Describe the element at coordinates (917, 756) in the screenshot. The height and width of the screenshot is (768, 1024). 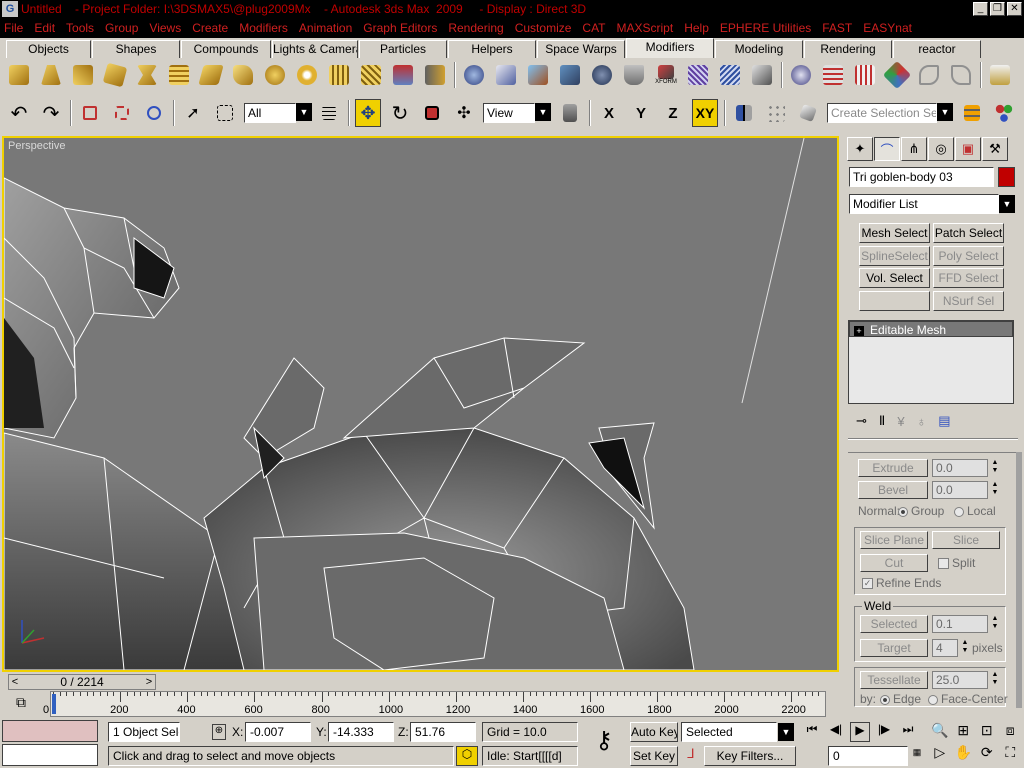
I see `time-configuration-icon: ▦` at that location.